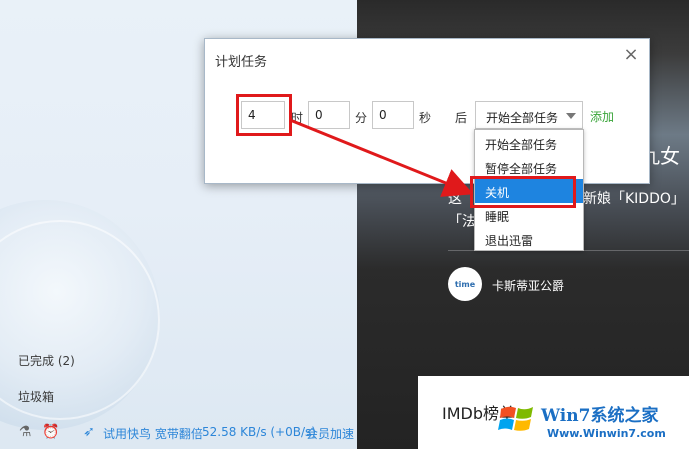 The width and height of the screenshot is (689, 449). I want to click on statusbar: ⚗ ⏰ ➶ 试用快鸟 宽带翻倍 52.58 KB/s (+0B/s) 会员加速, so click(178, 432).